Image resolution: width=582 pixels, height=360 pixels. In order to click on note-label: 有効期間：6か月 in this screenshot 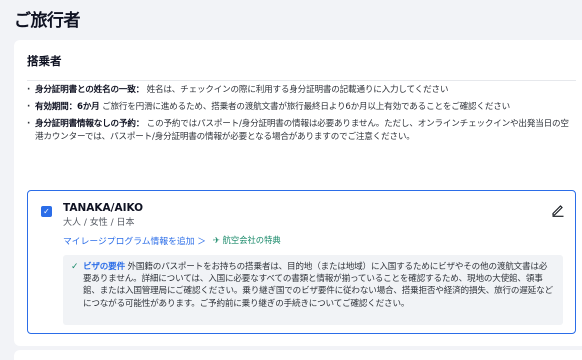, I will do `click(67, 107)`.